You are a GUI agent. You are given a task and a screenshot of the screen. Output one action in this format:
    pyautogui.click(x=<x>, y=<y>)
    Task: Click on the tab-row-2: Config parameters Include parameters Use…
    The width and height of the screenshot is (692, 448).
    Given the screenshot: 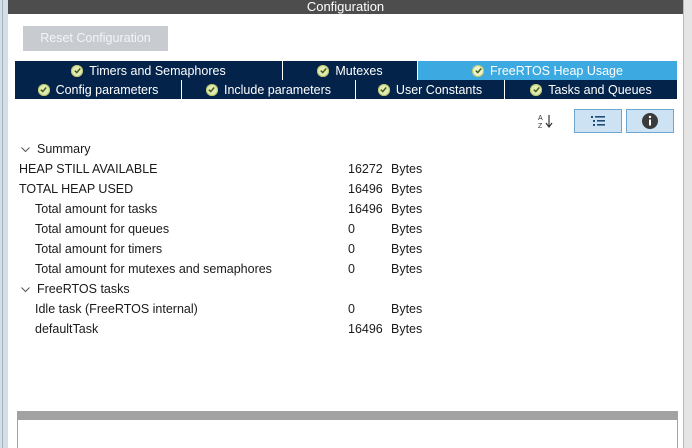 What is the action you would take?
    pyautogui.click(x=346, y=89)
    